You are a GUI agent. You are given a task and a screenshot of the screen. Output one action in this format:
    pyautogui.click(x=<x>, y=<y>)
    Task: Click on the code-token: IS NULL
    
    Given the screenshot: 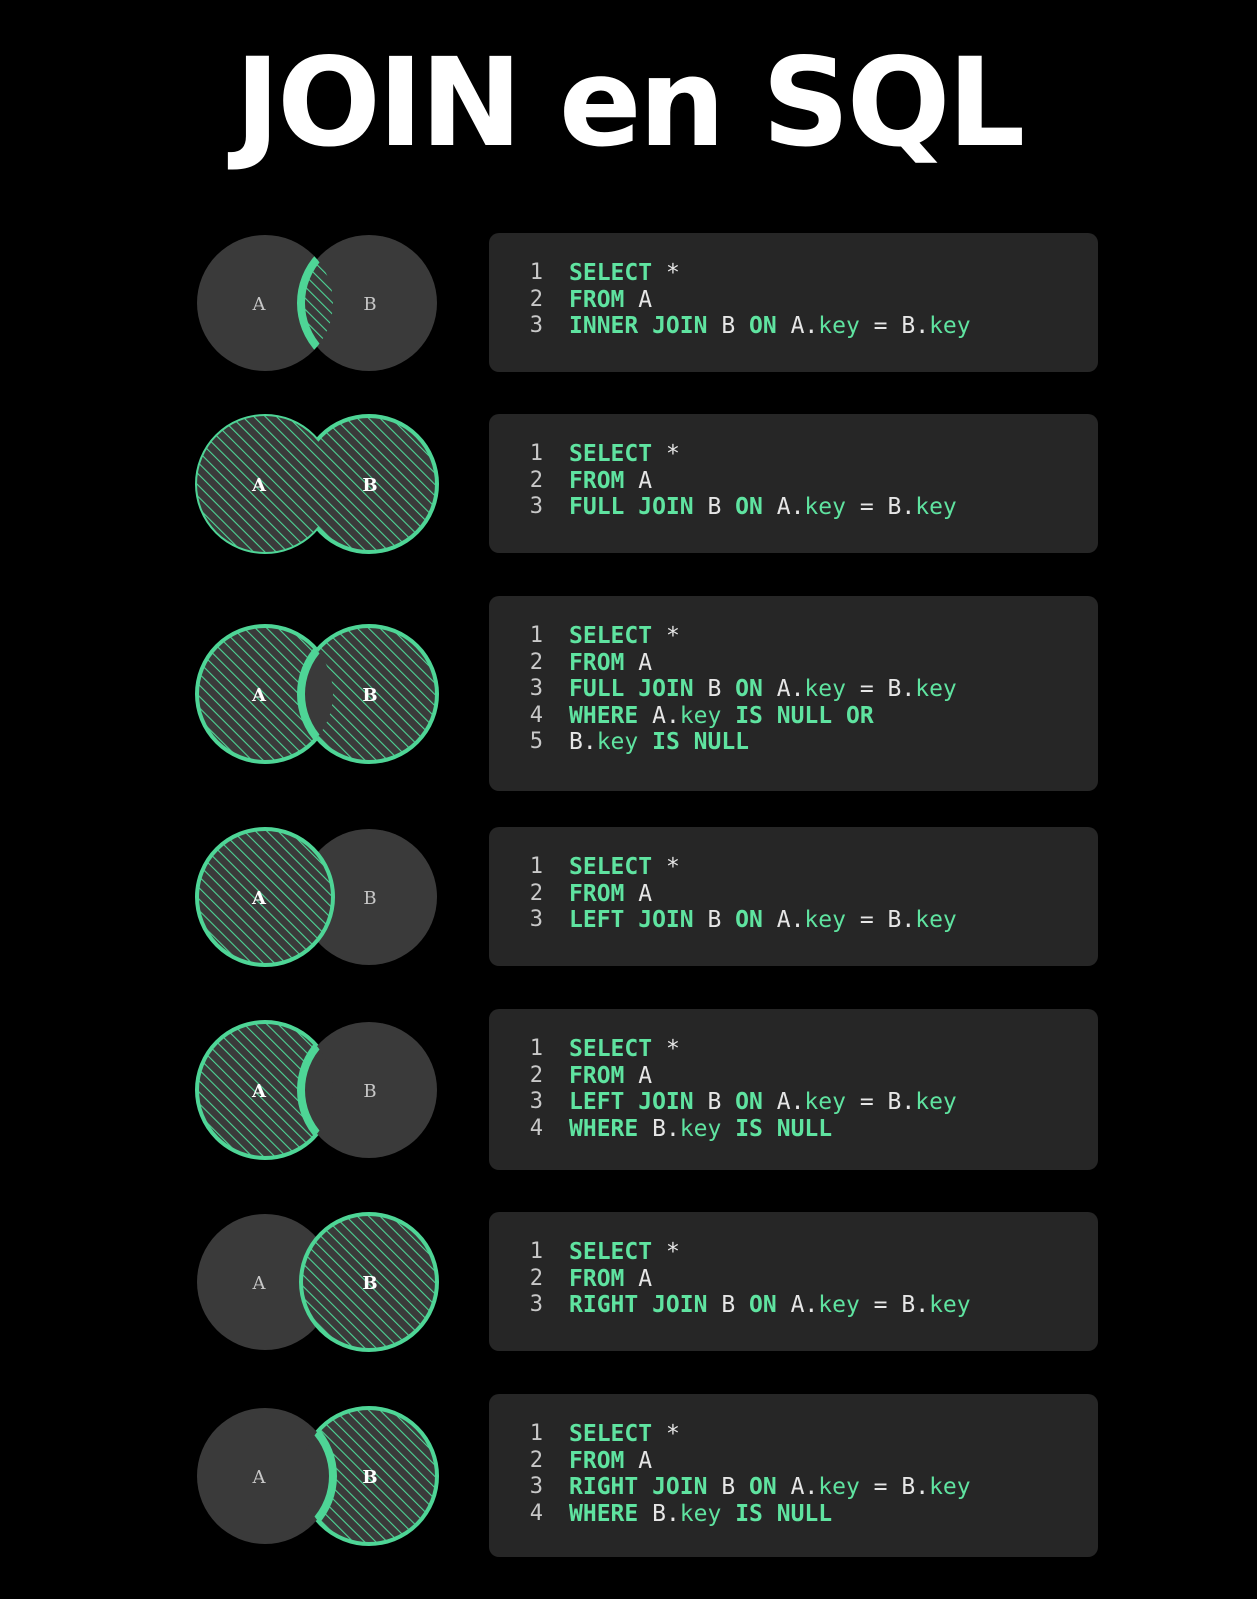 What is the action you would take?
    pyautogui.click(x=777, y=1128)
    